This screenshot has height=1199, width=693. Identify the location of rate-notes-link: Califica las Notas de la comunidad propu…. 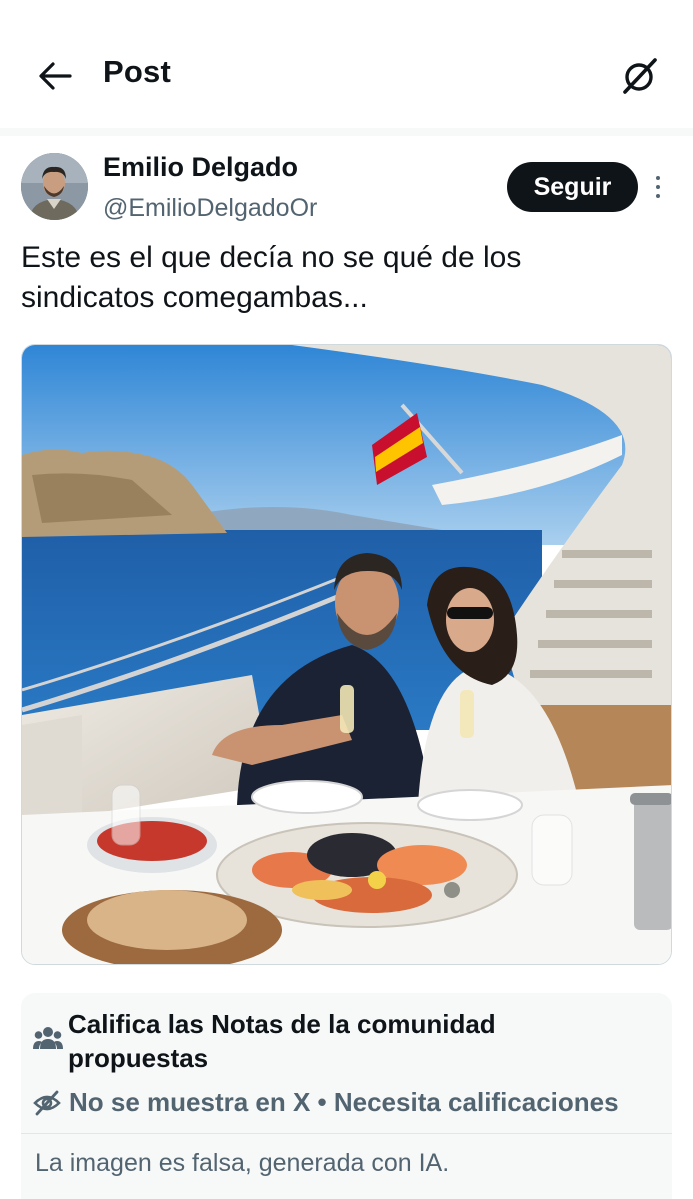
(348, 1041).